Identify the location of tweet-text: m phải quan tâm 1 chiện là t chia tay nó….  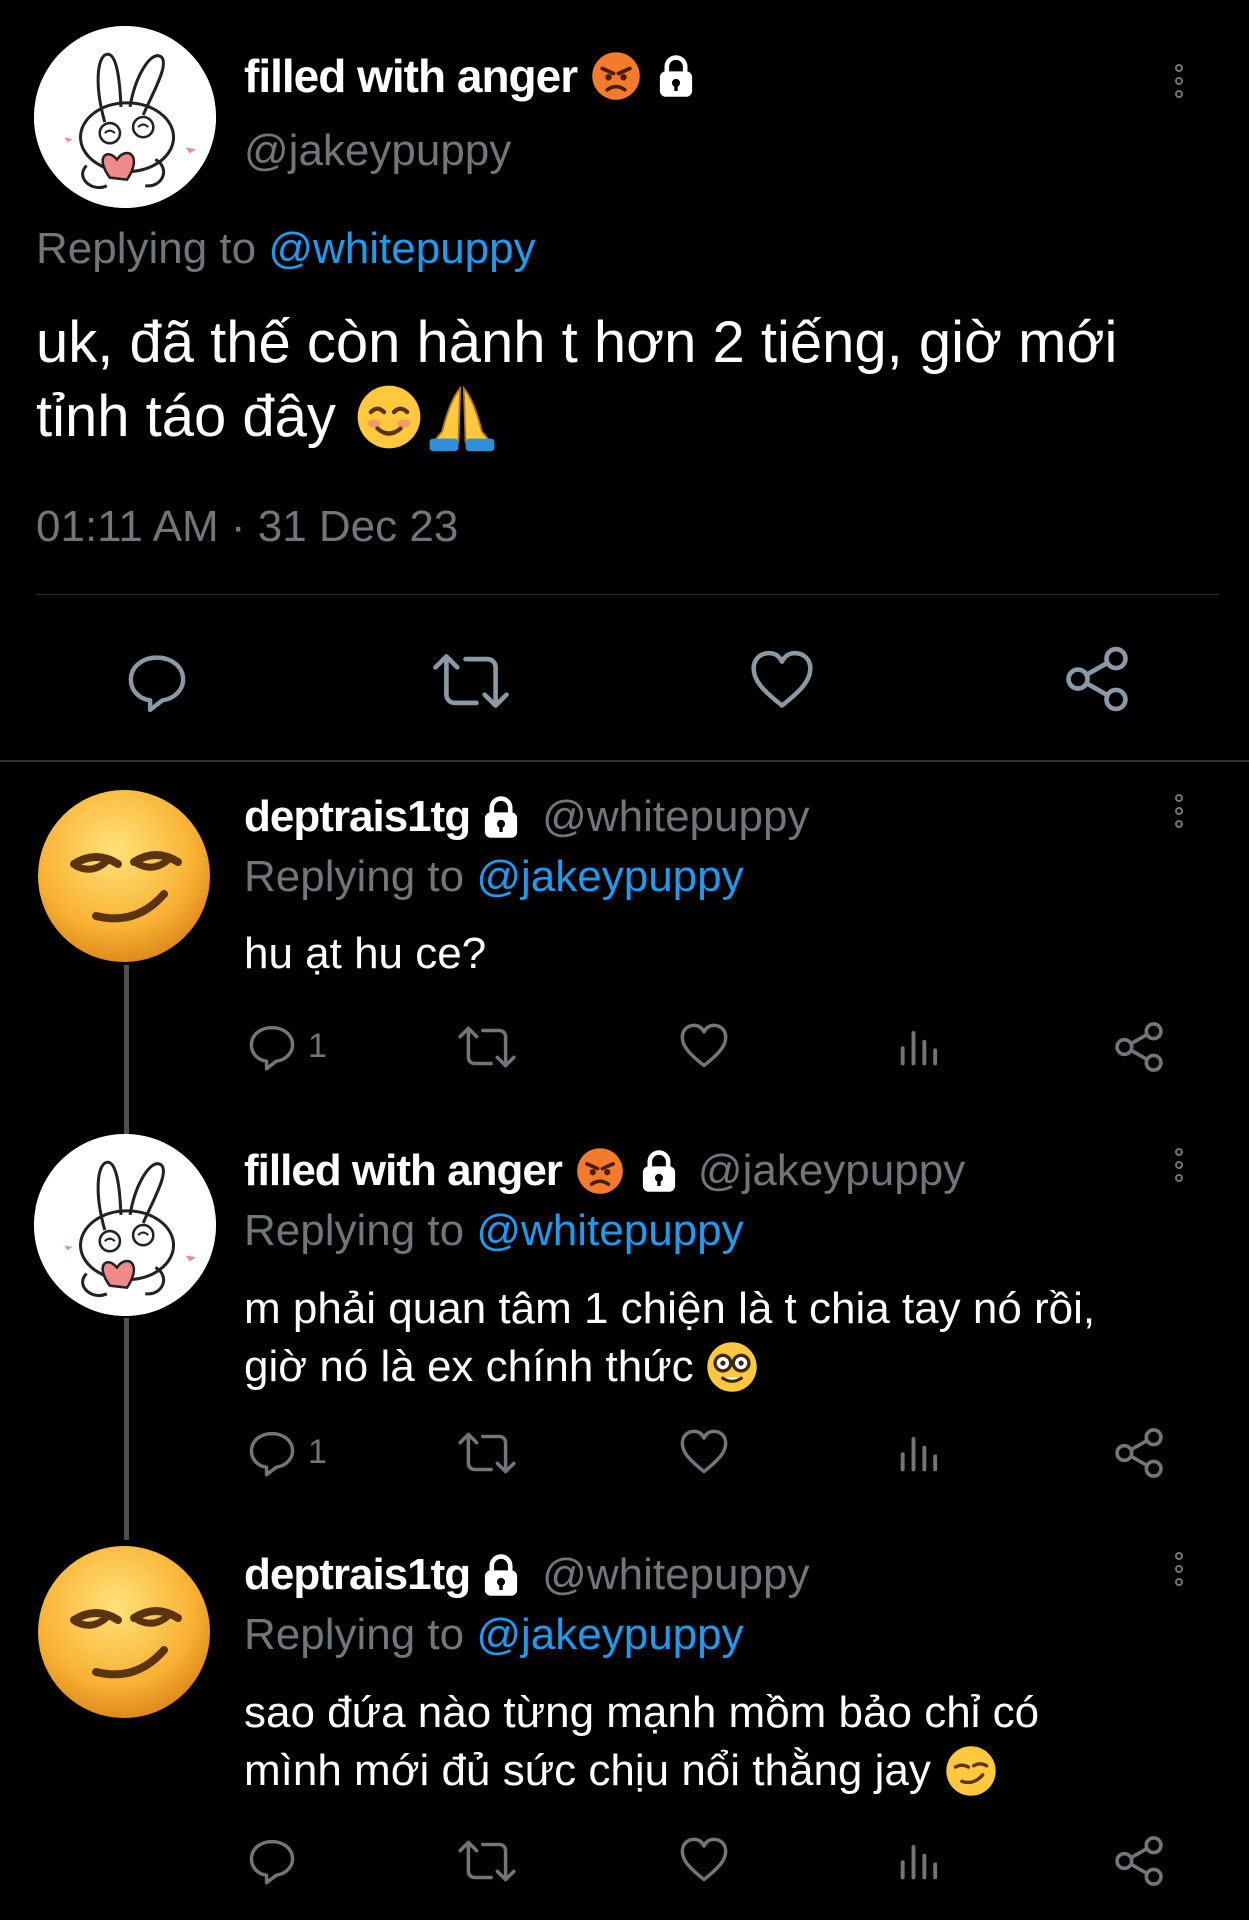
(724, 1338).